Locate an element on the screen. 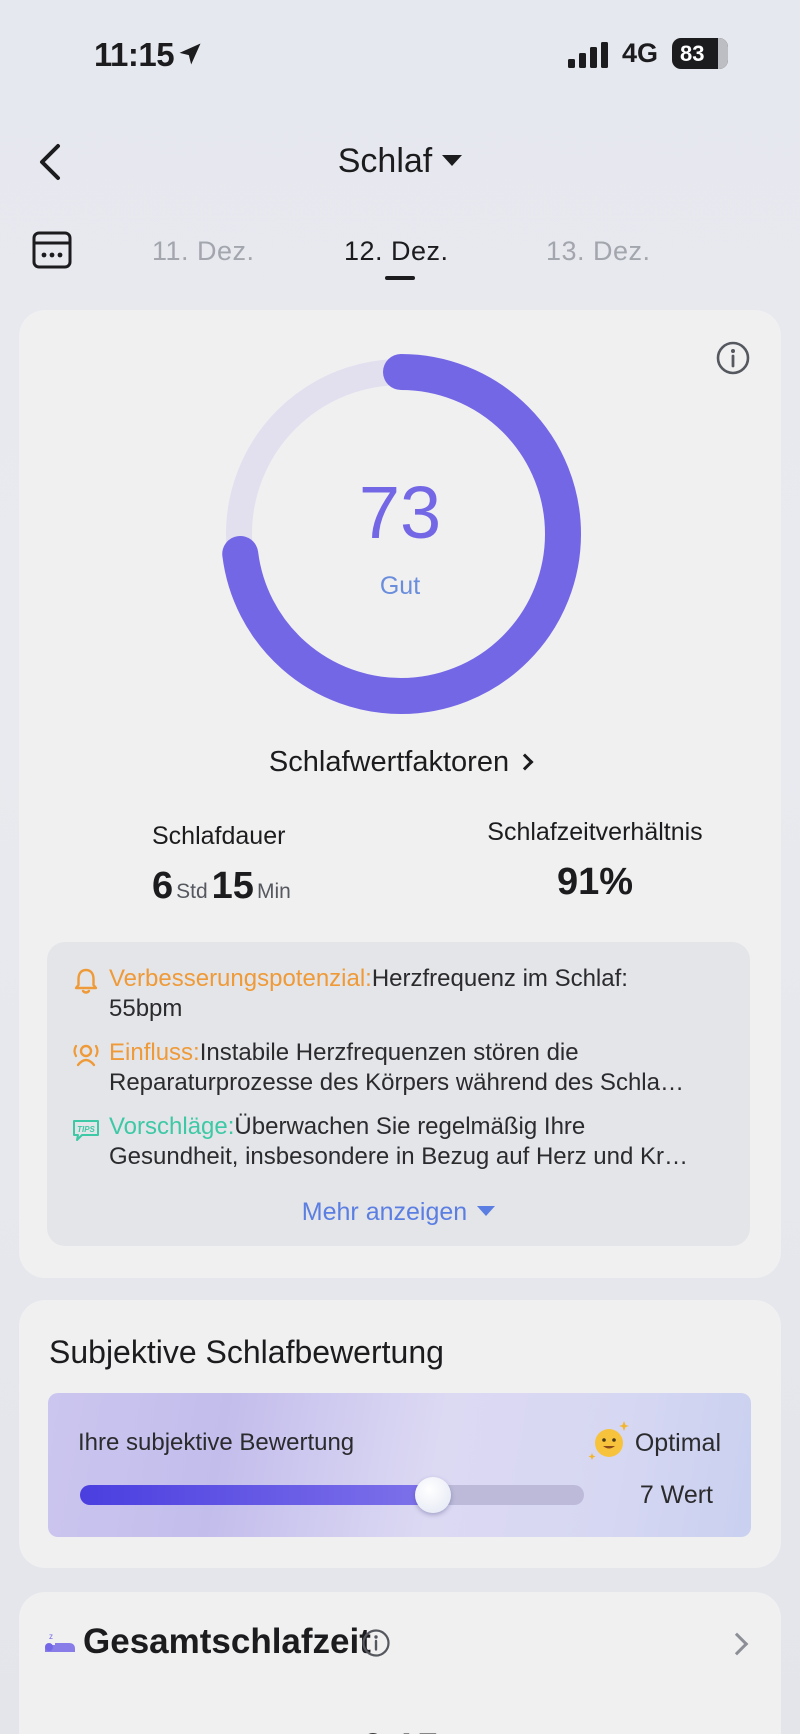  tip-suggestions-label: Vorschläge: is located at coordinates (172, 1126).